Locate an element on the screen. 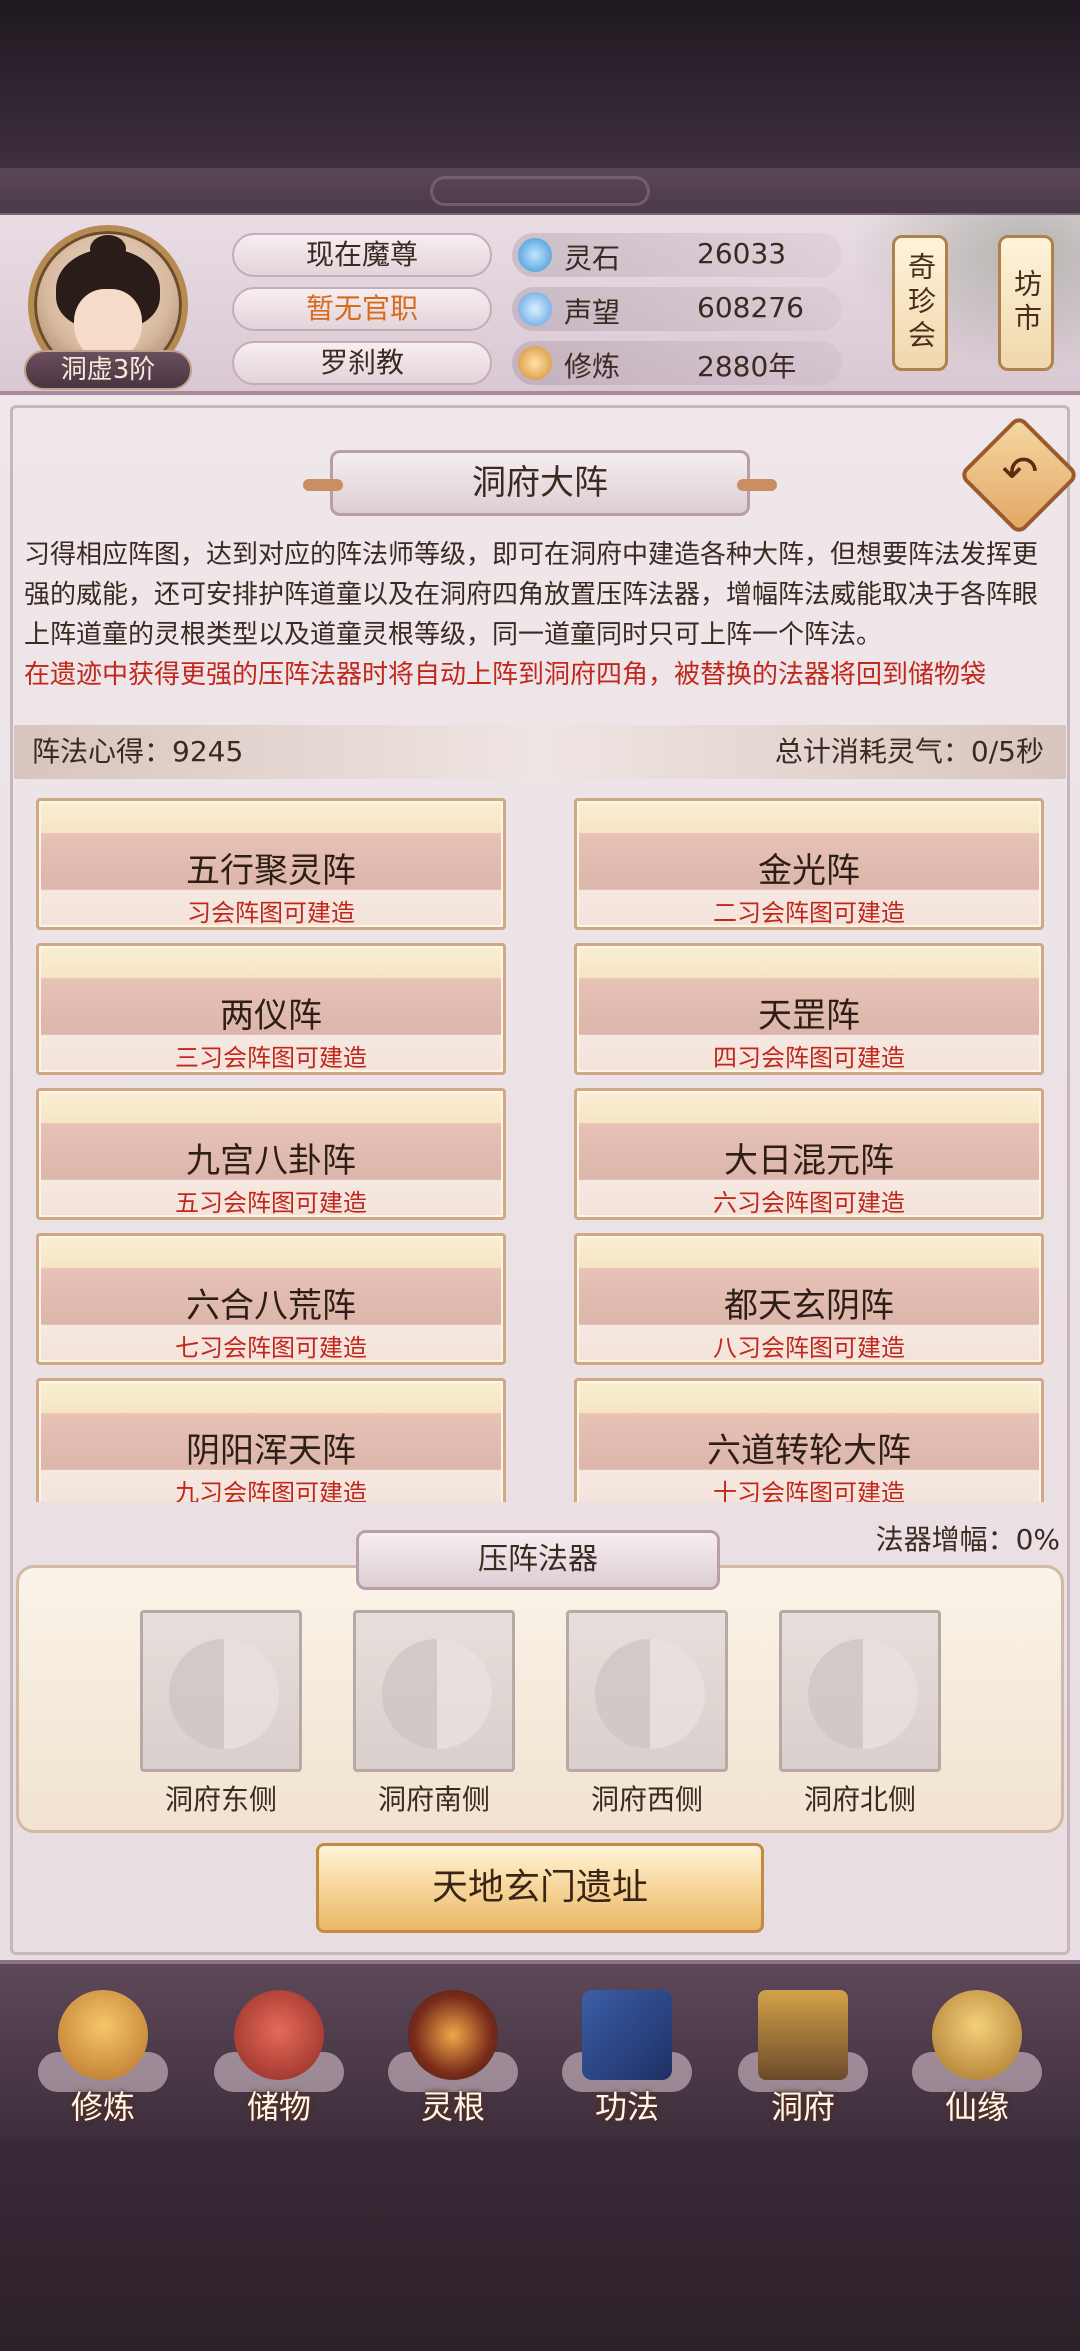  formation-card: 六道转轮大阵 十习会阵图可建造 is located at coordinates (809, 1440).